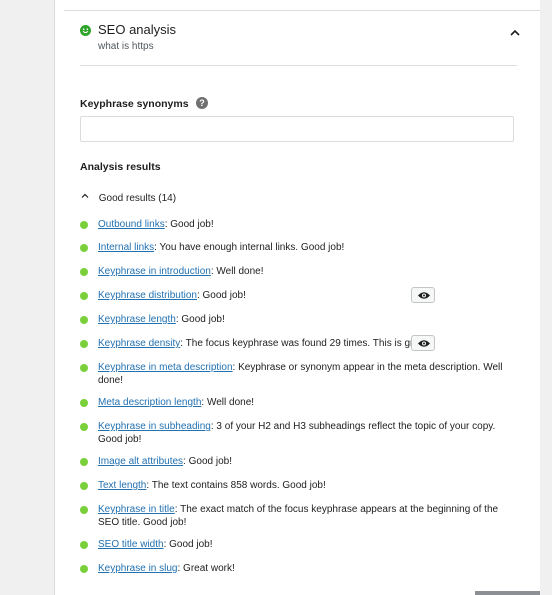 The image size is (552, 595). Describe the element at coordinates (122, 485) in the screenshot. I see `result-link: Text length` at that location.